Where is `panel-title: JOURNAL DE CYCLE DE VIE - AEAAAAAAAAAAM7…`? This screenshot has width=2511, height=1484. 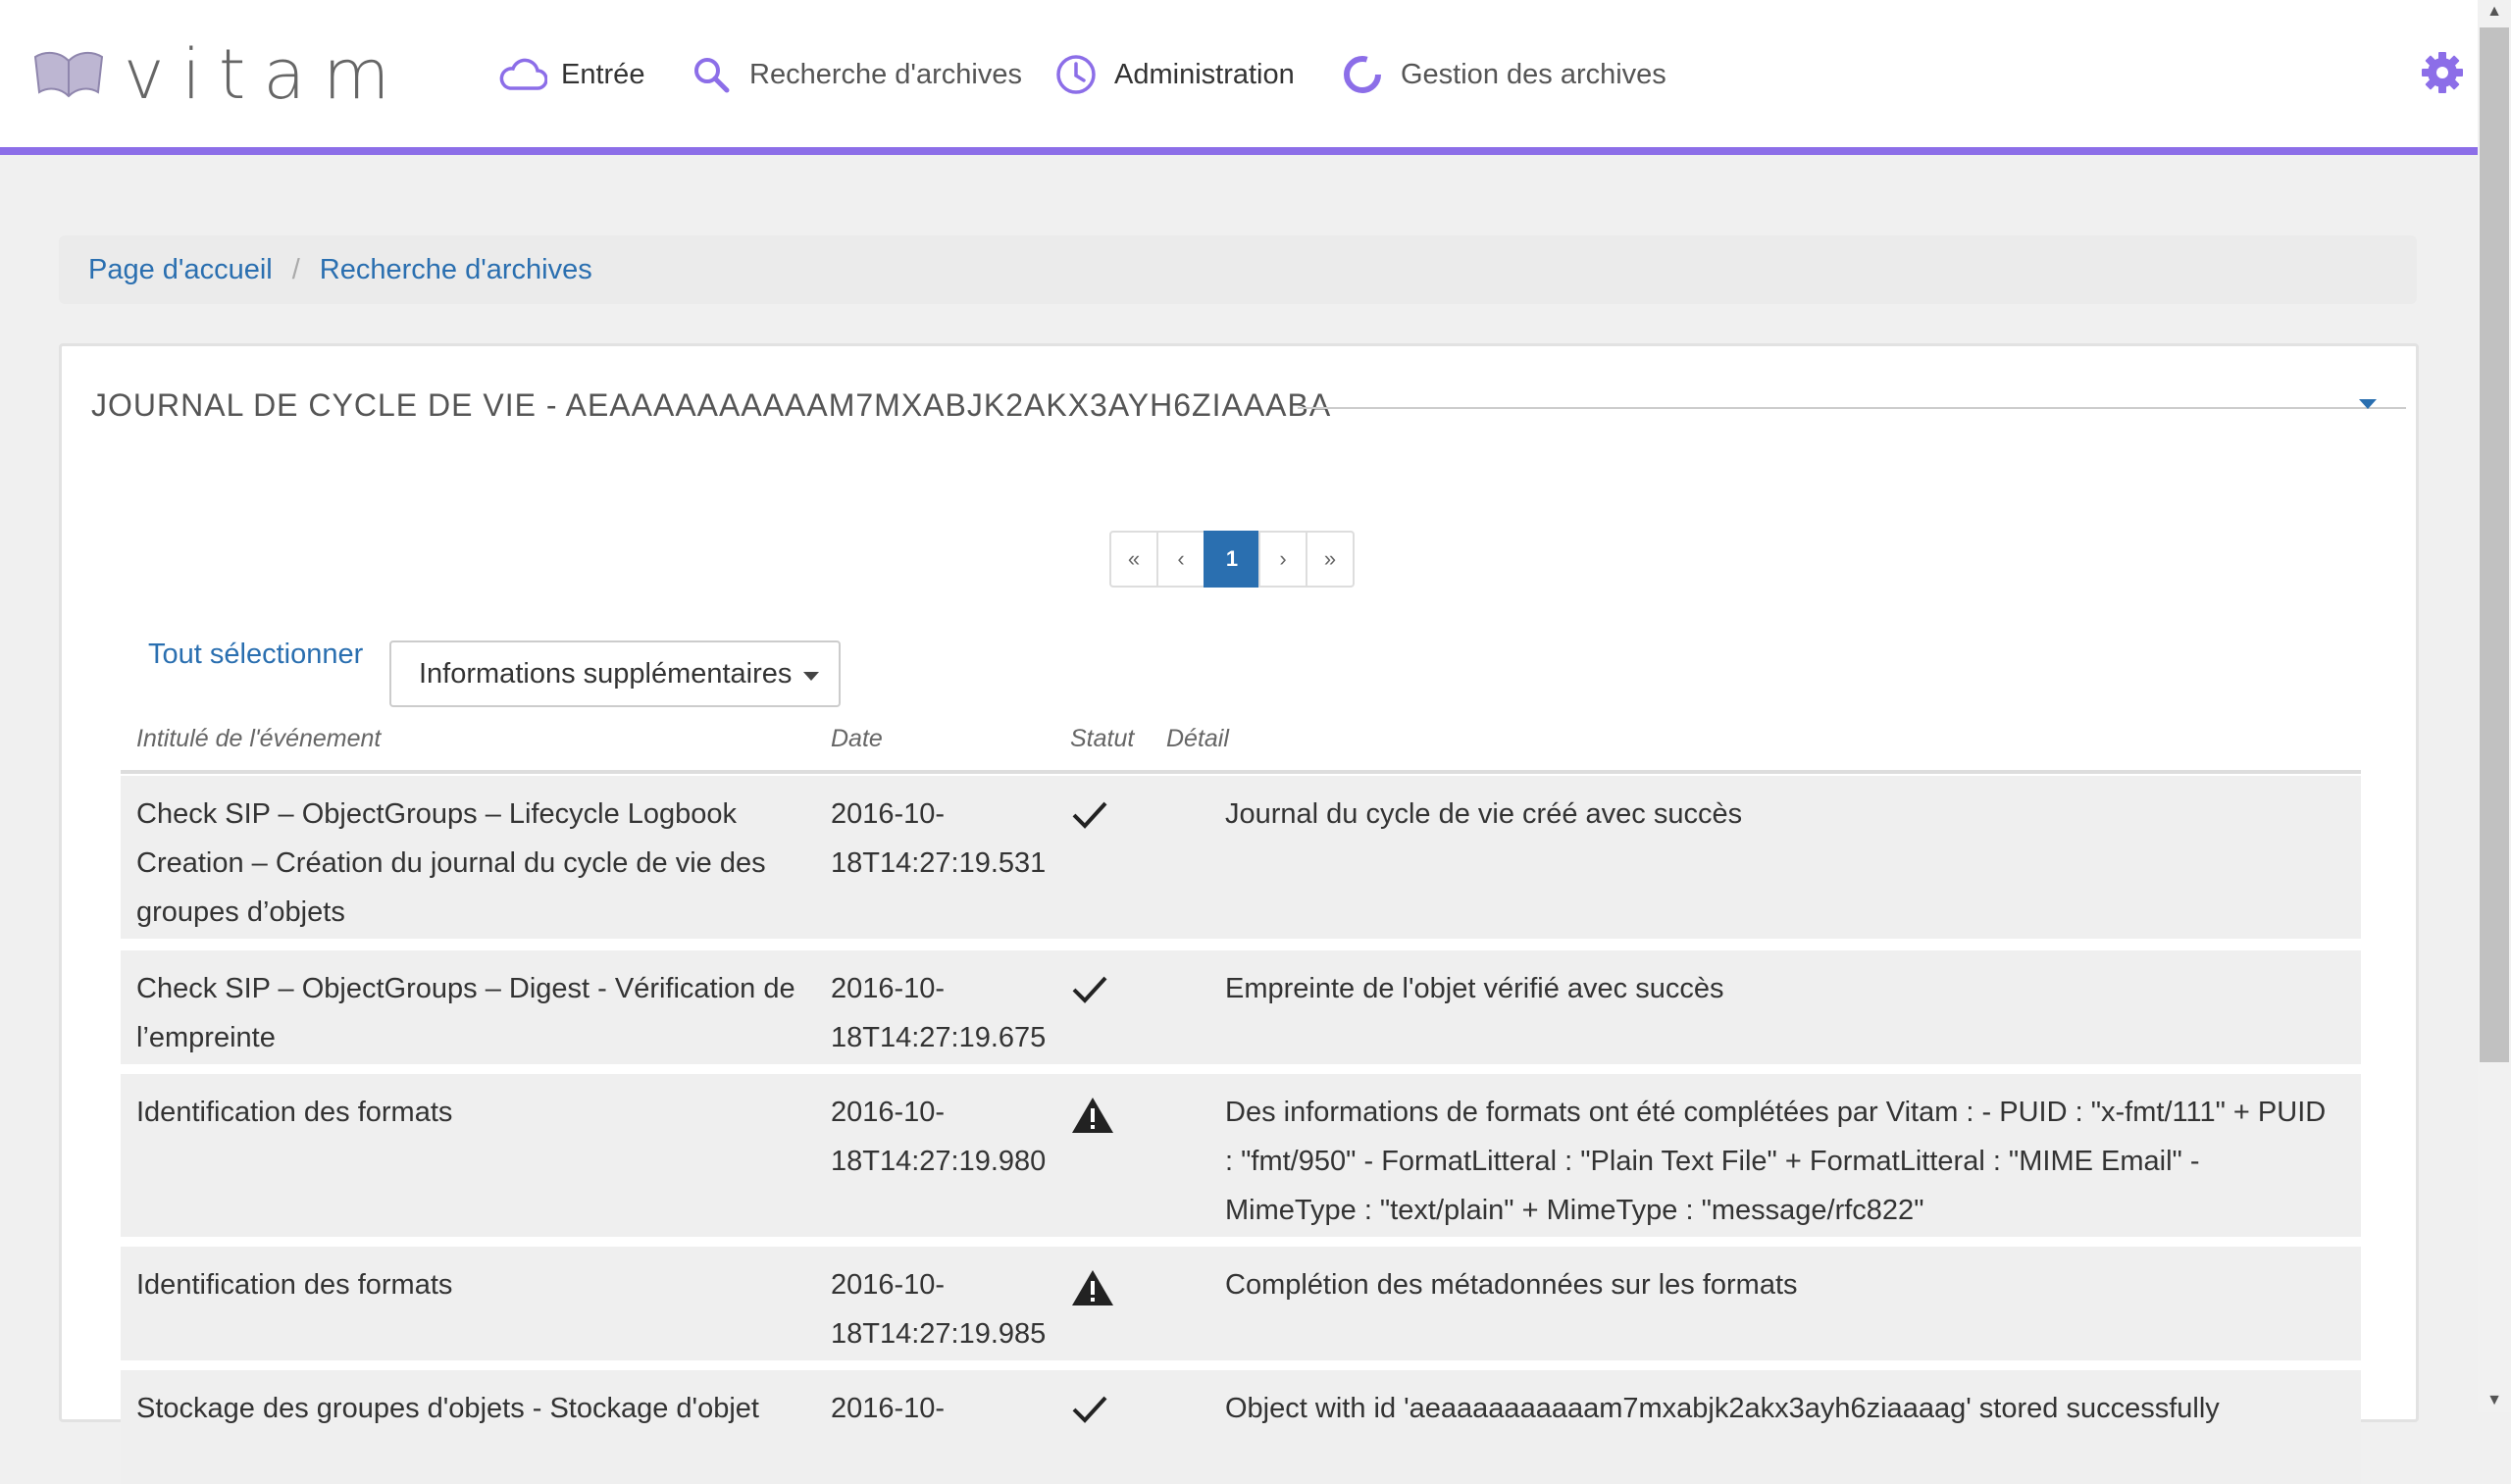
panel-title: JOURNAL DE CYCLE DE VIE - AEAAAAAAAAAAM7… is located at coordinates (711, 405).